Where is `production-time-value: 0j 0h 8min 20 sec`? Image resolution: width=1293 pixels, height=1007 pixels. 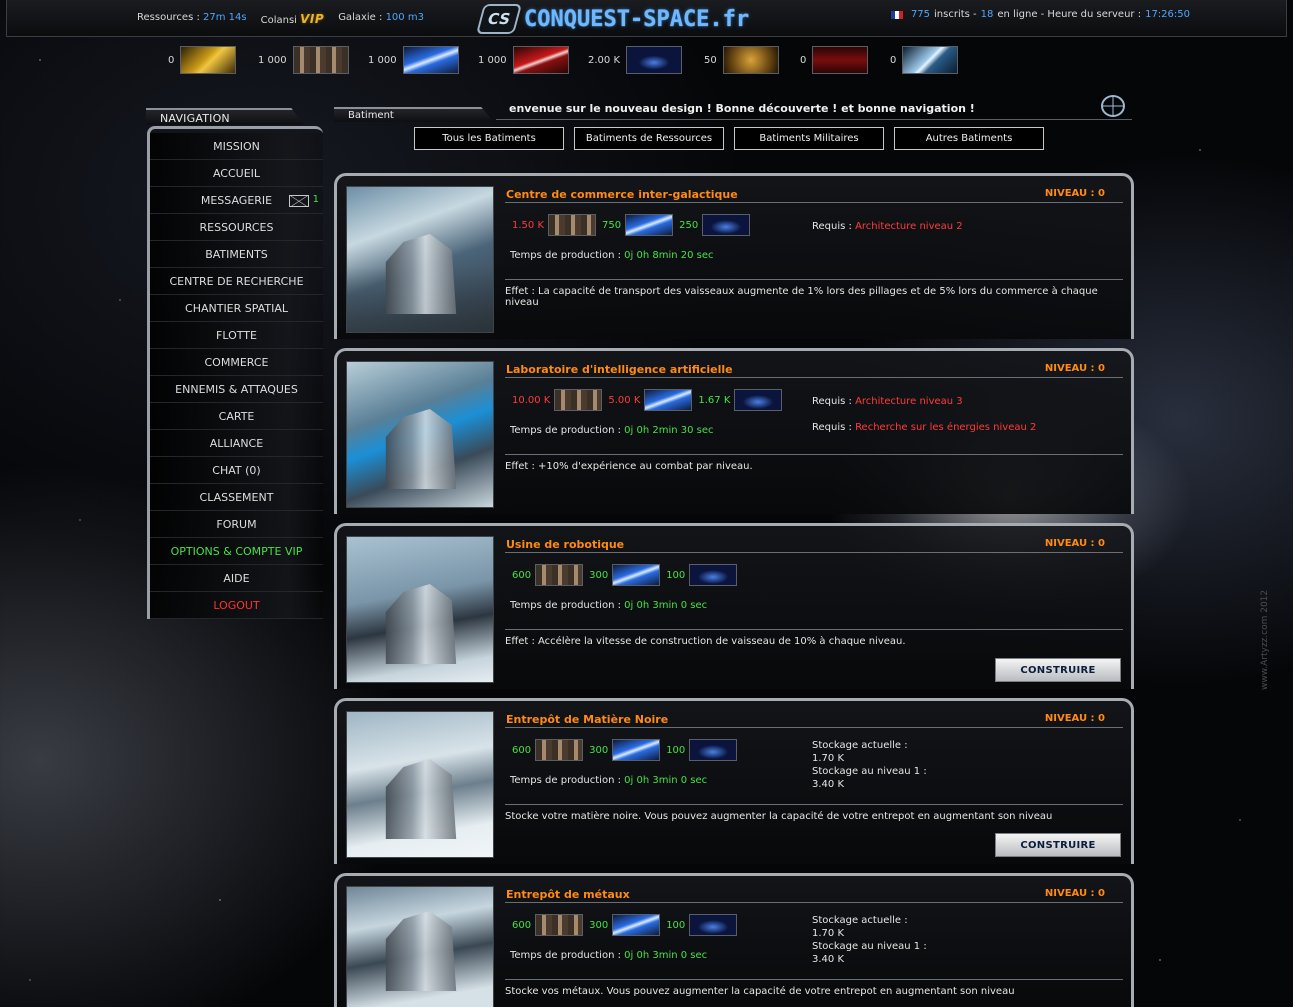 production-time-value: 0j 0h 8min 20 sec is located at coordinates (669, 255).